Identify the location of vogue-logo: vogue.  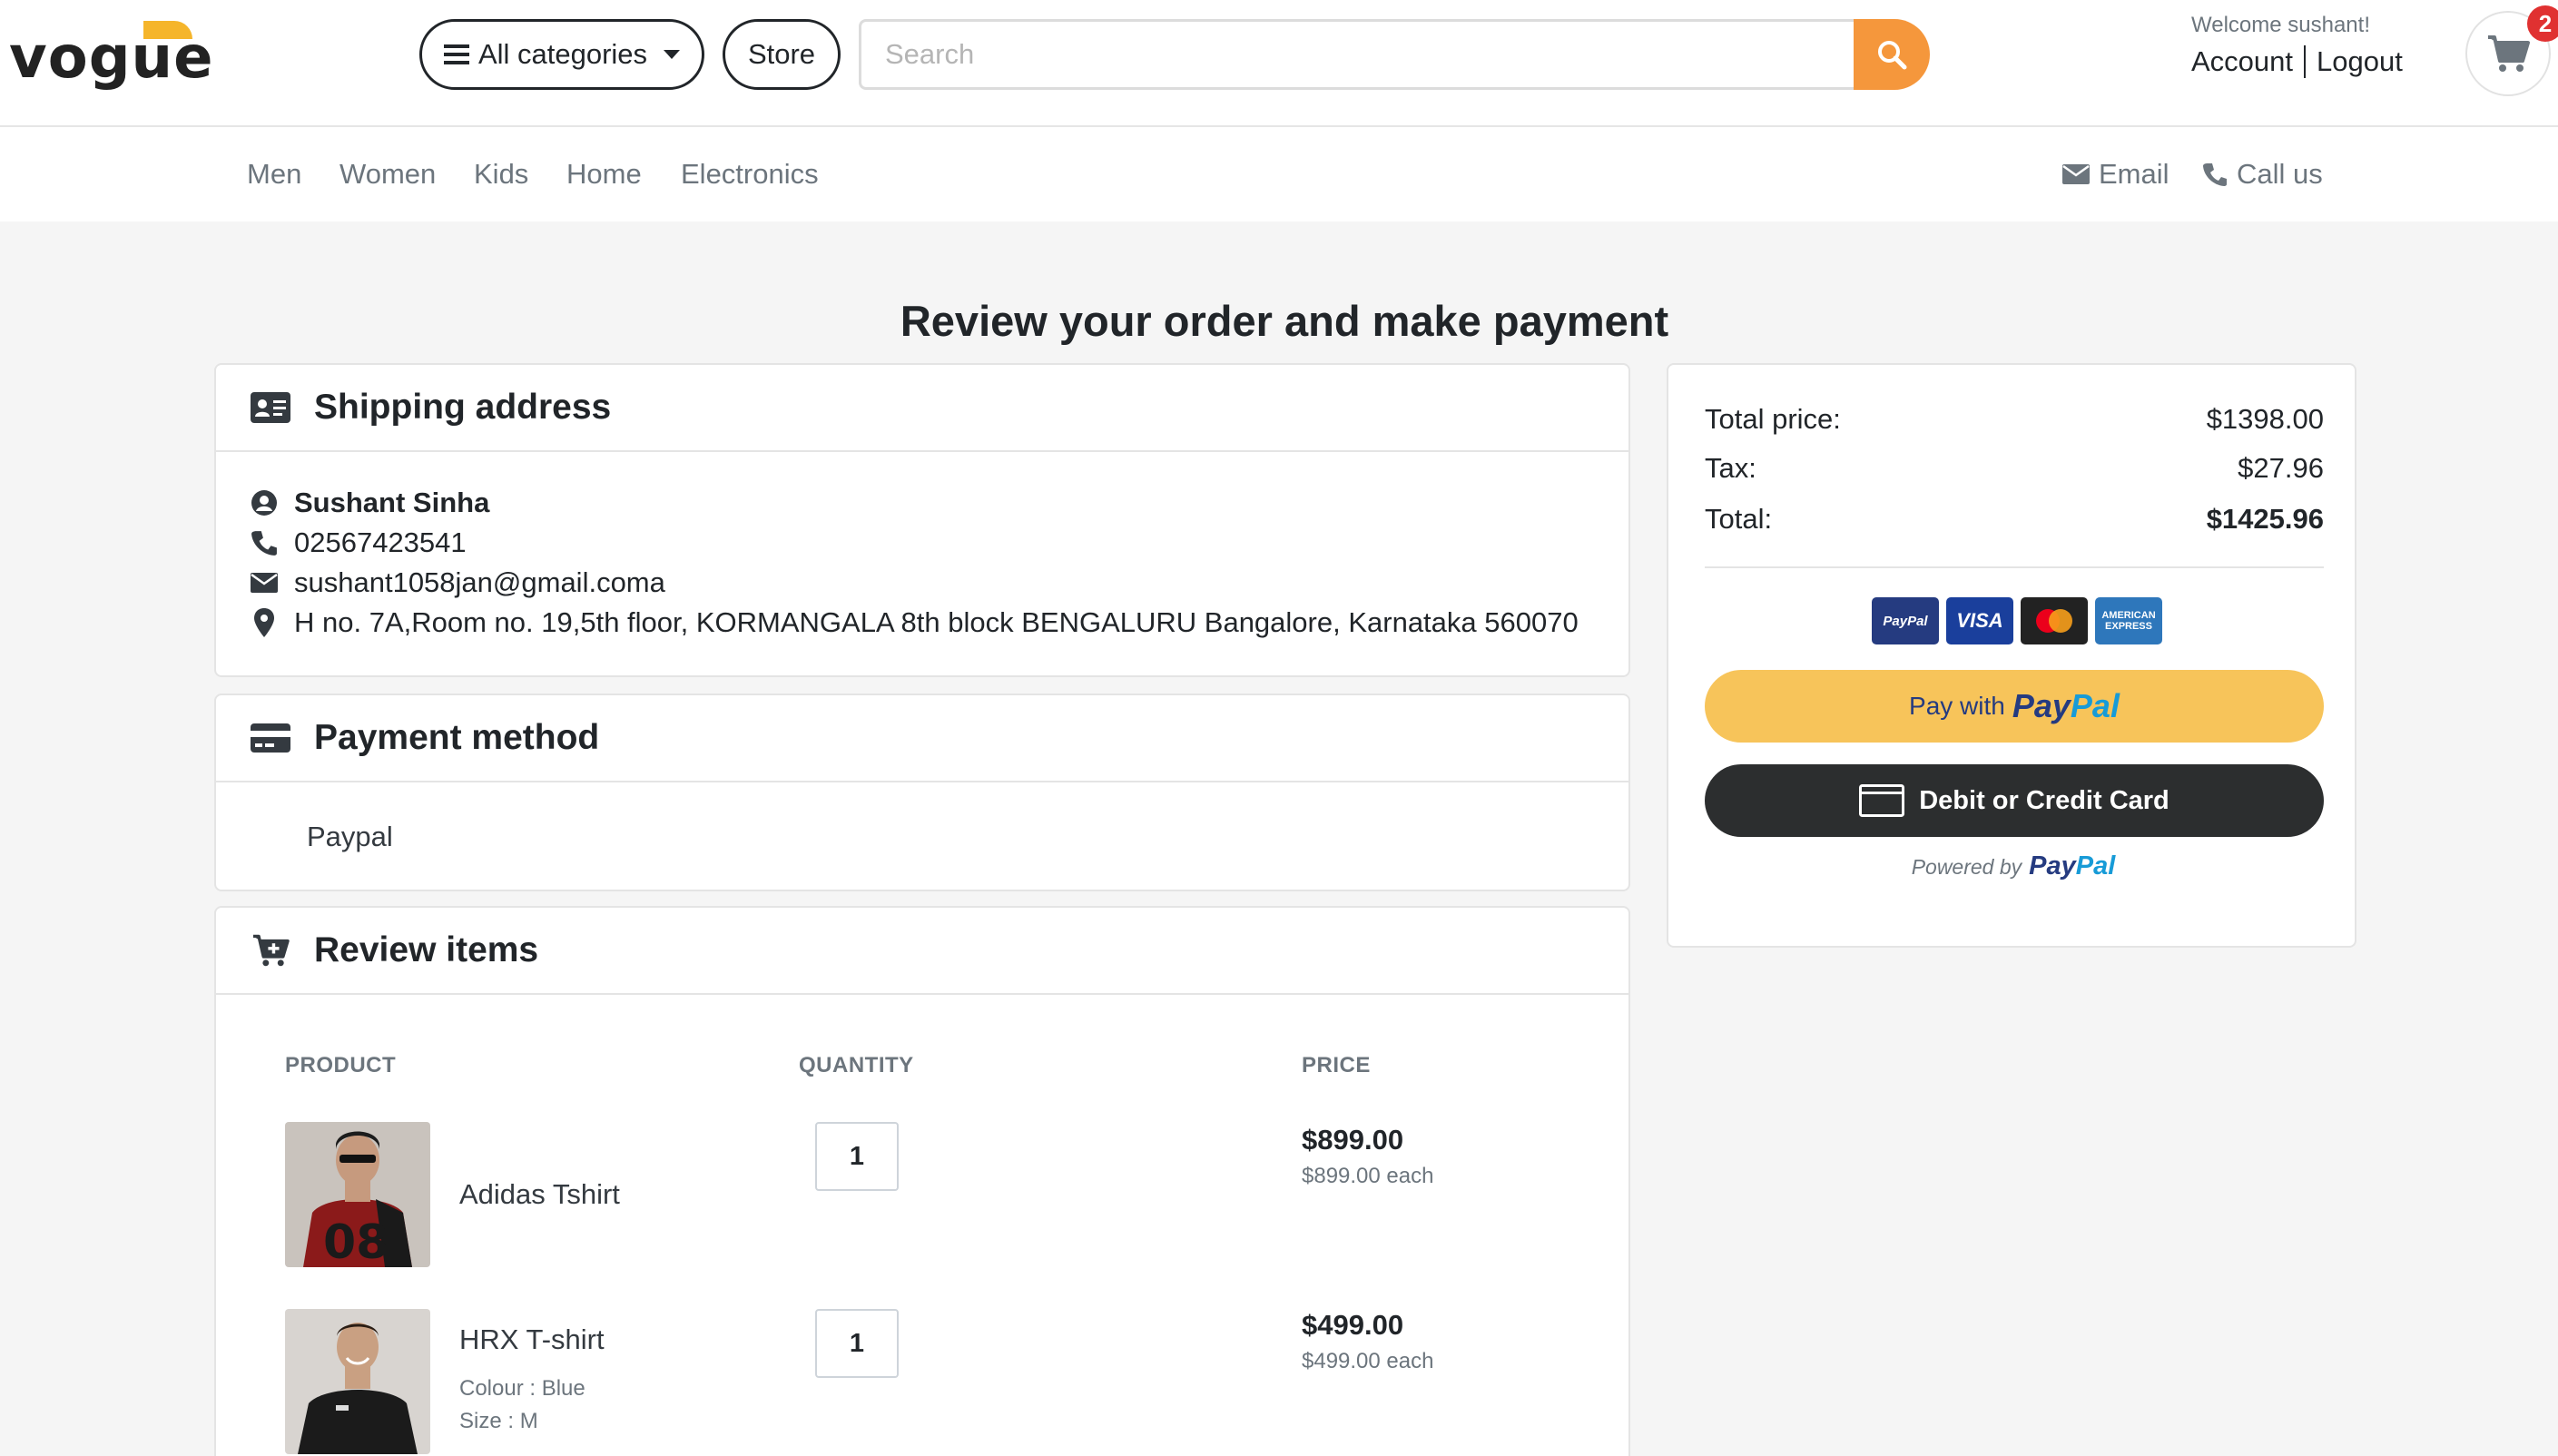
(111, 57).